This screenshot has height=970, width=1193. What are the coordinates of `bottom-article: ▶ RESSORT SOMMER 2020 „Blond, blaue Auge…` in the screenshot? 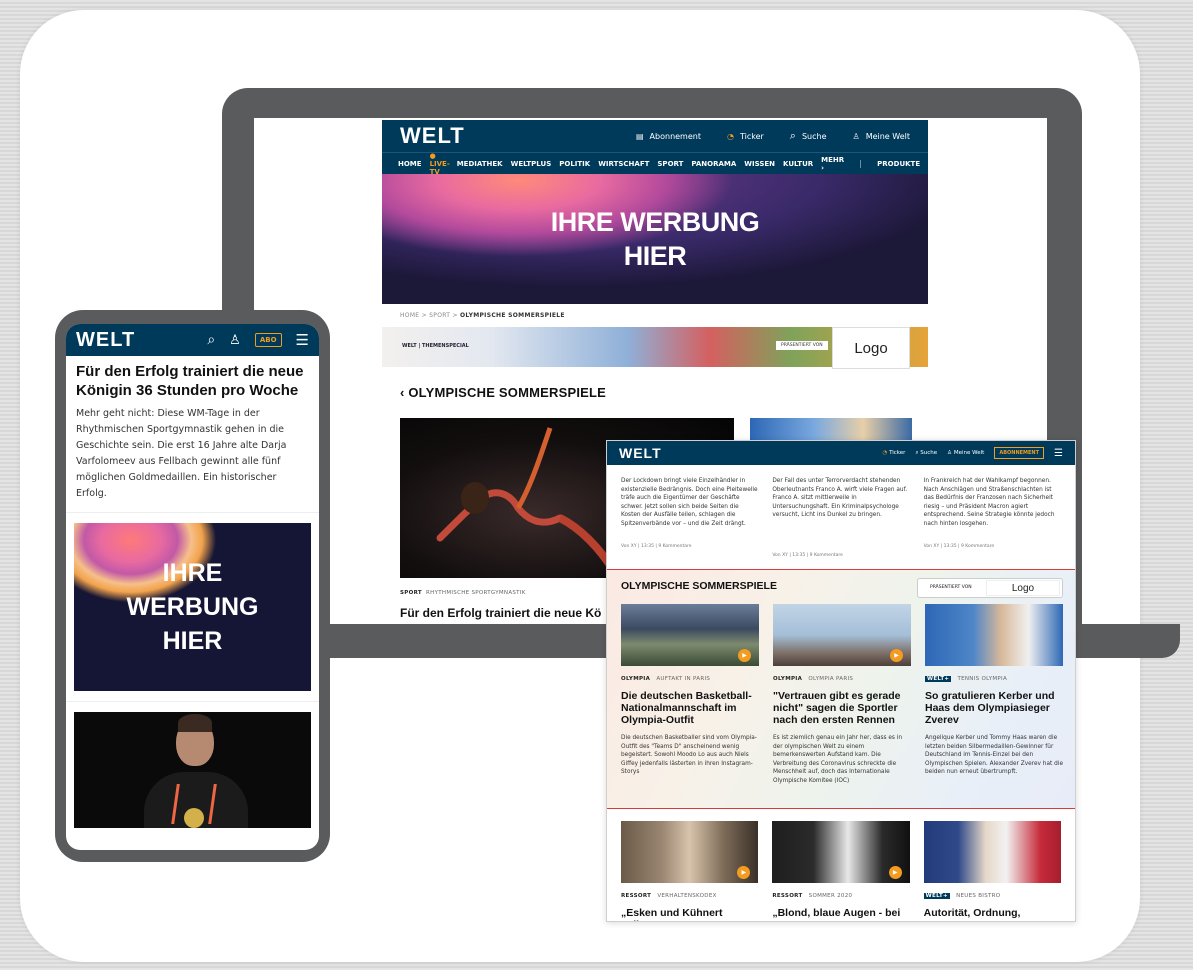 It's located at (841, 871).